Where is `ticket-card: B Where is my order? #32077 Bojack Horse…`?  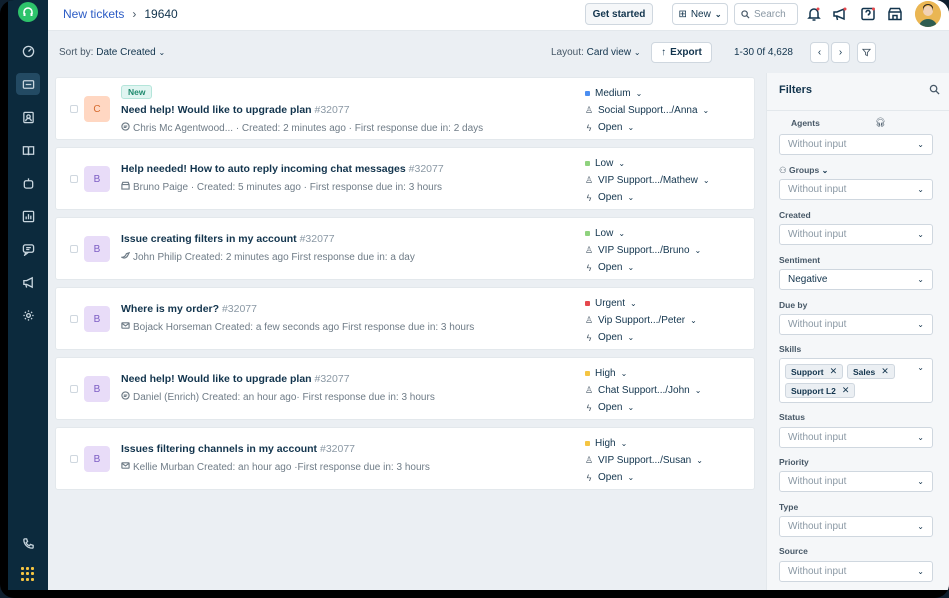 ticket-card: B Where is my order? #32077 Bojack Horse… is located at coordinates (405, 318).